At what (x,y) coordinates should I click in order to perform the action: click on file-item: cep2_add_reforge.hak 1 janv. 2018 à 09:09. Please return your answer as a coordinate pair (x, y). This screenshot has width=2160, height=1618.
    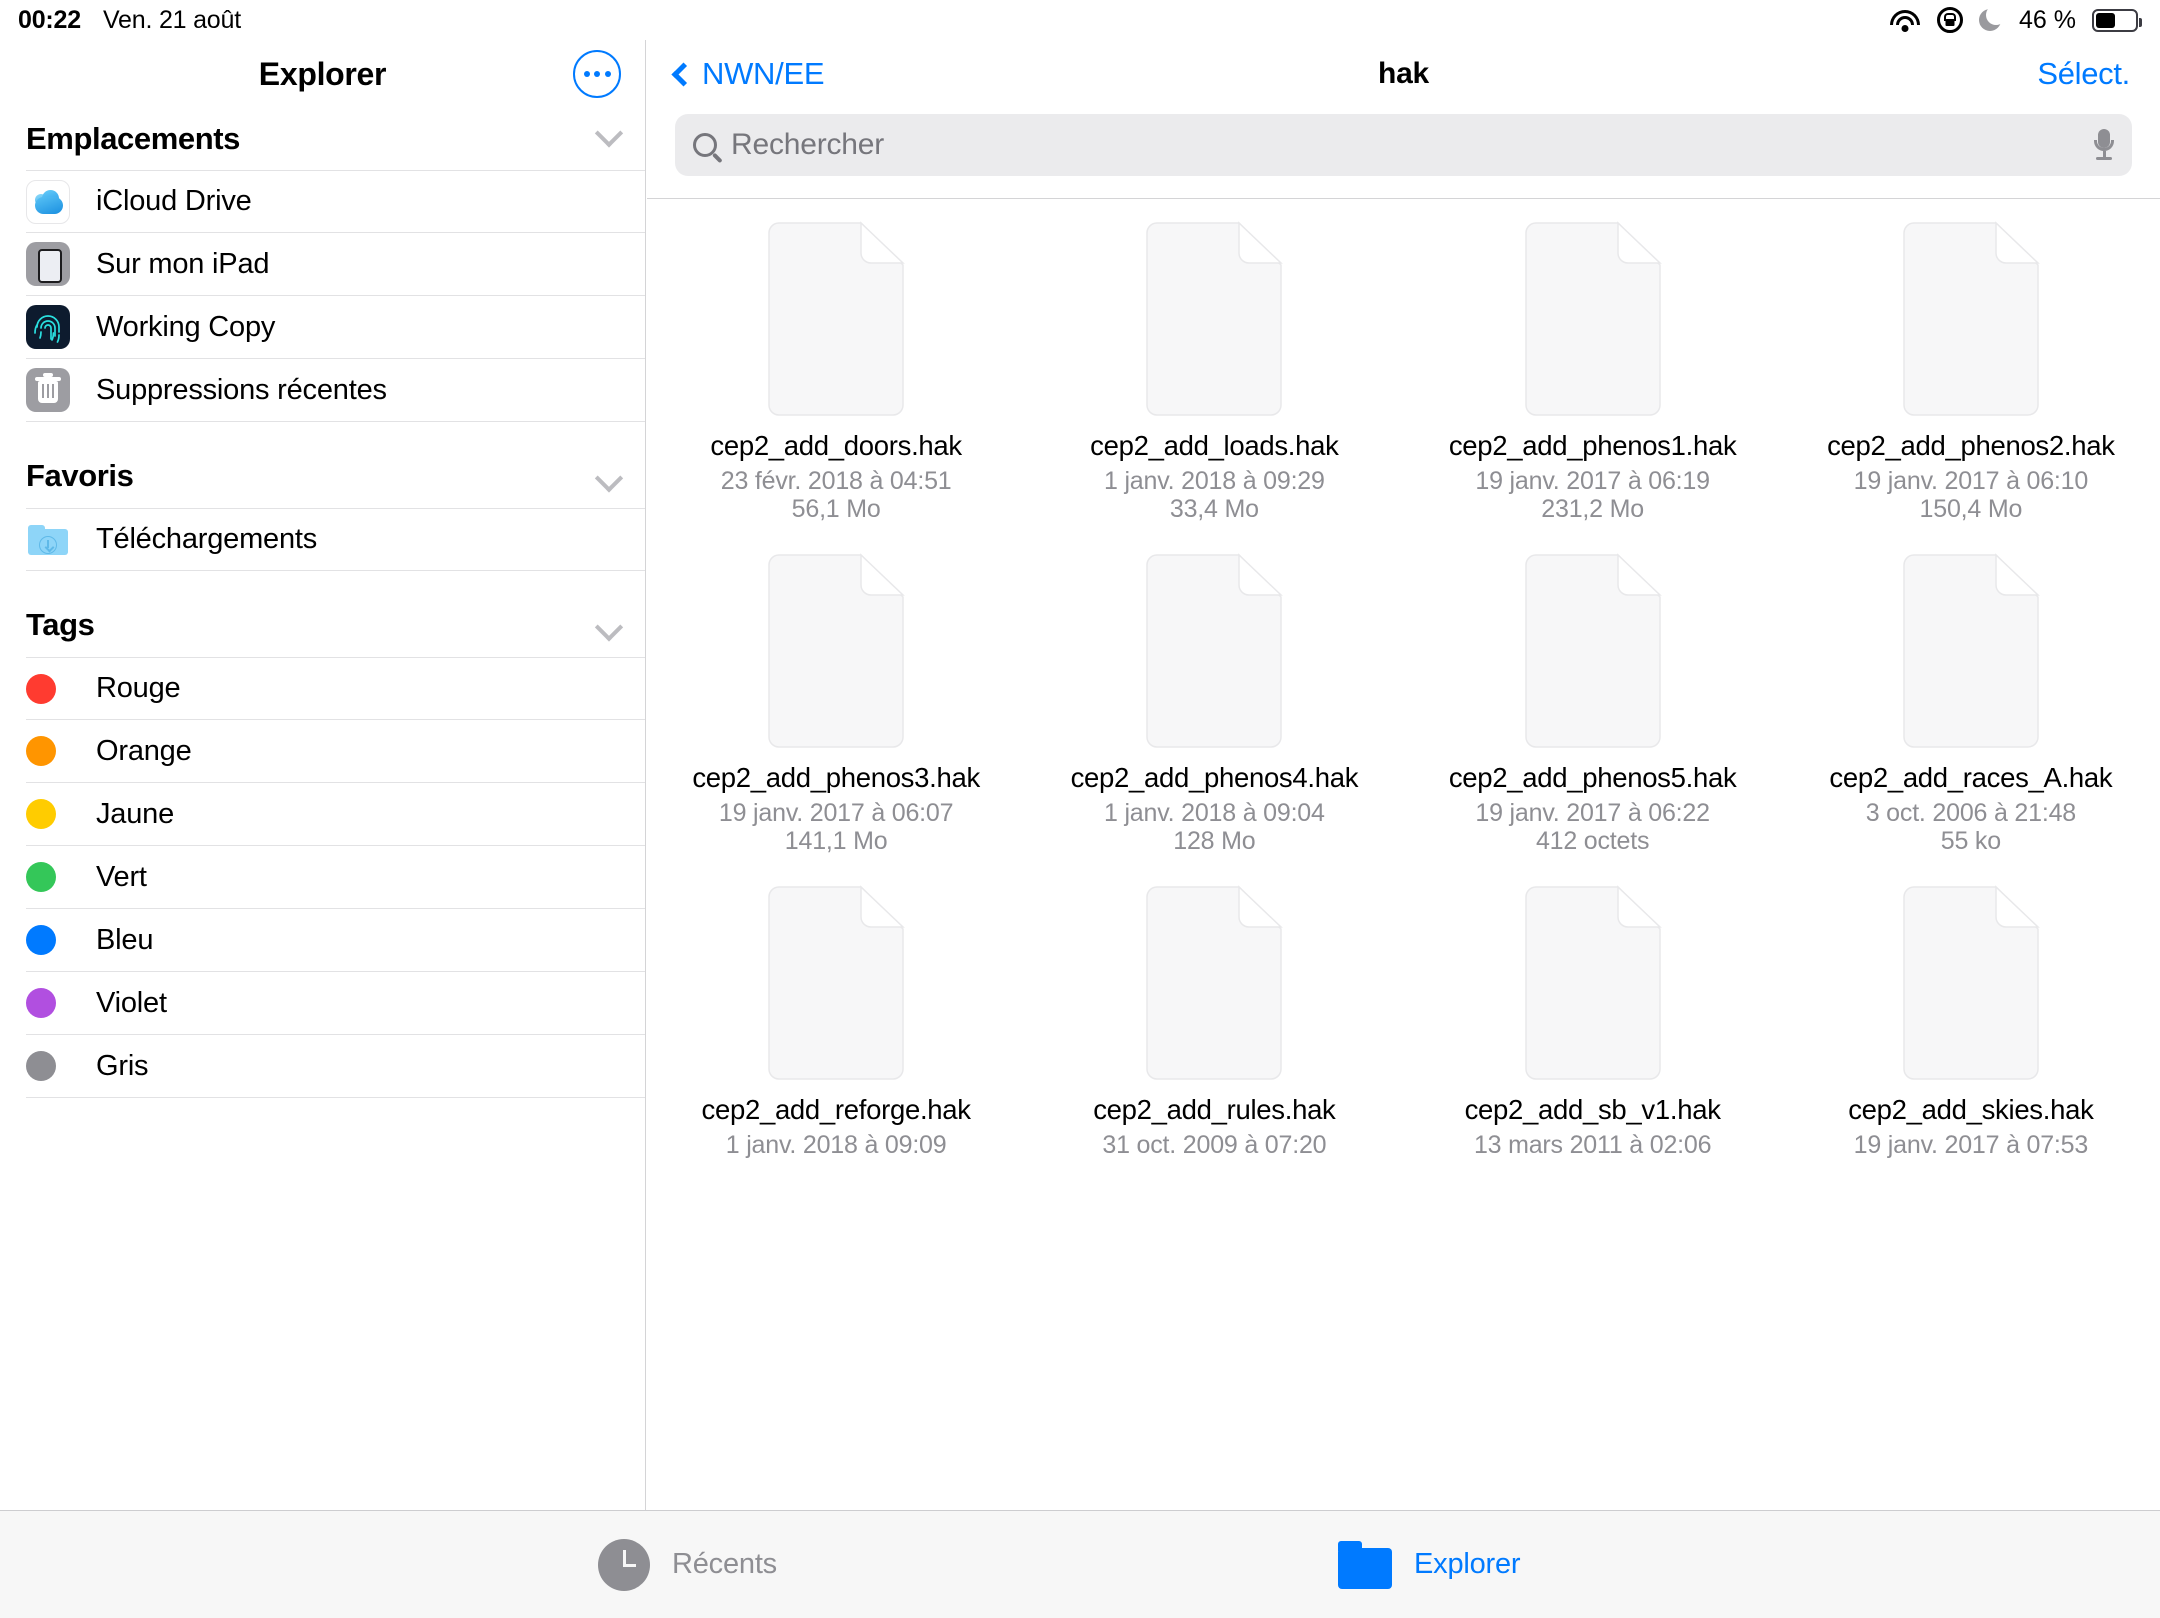
    Looking at the image, I should click on (836, 1051).